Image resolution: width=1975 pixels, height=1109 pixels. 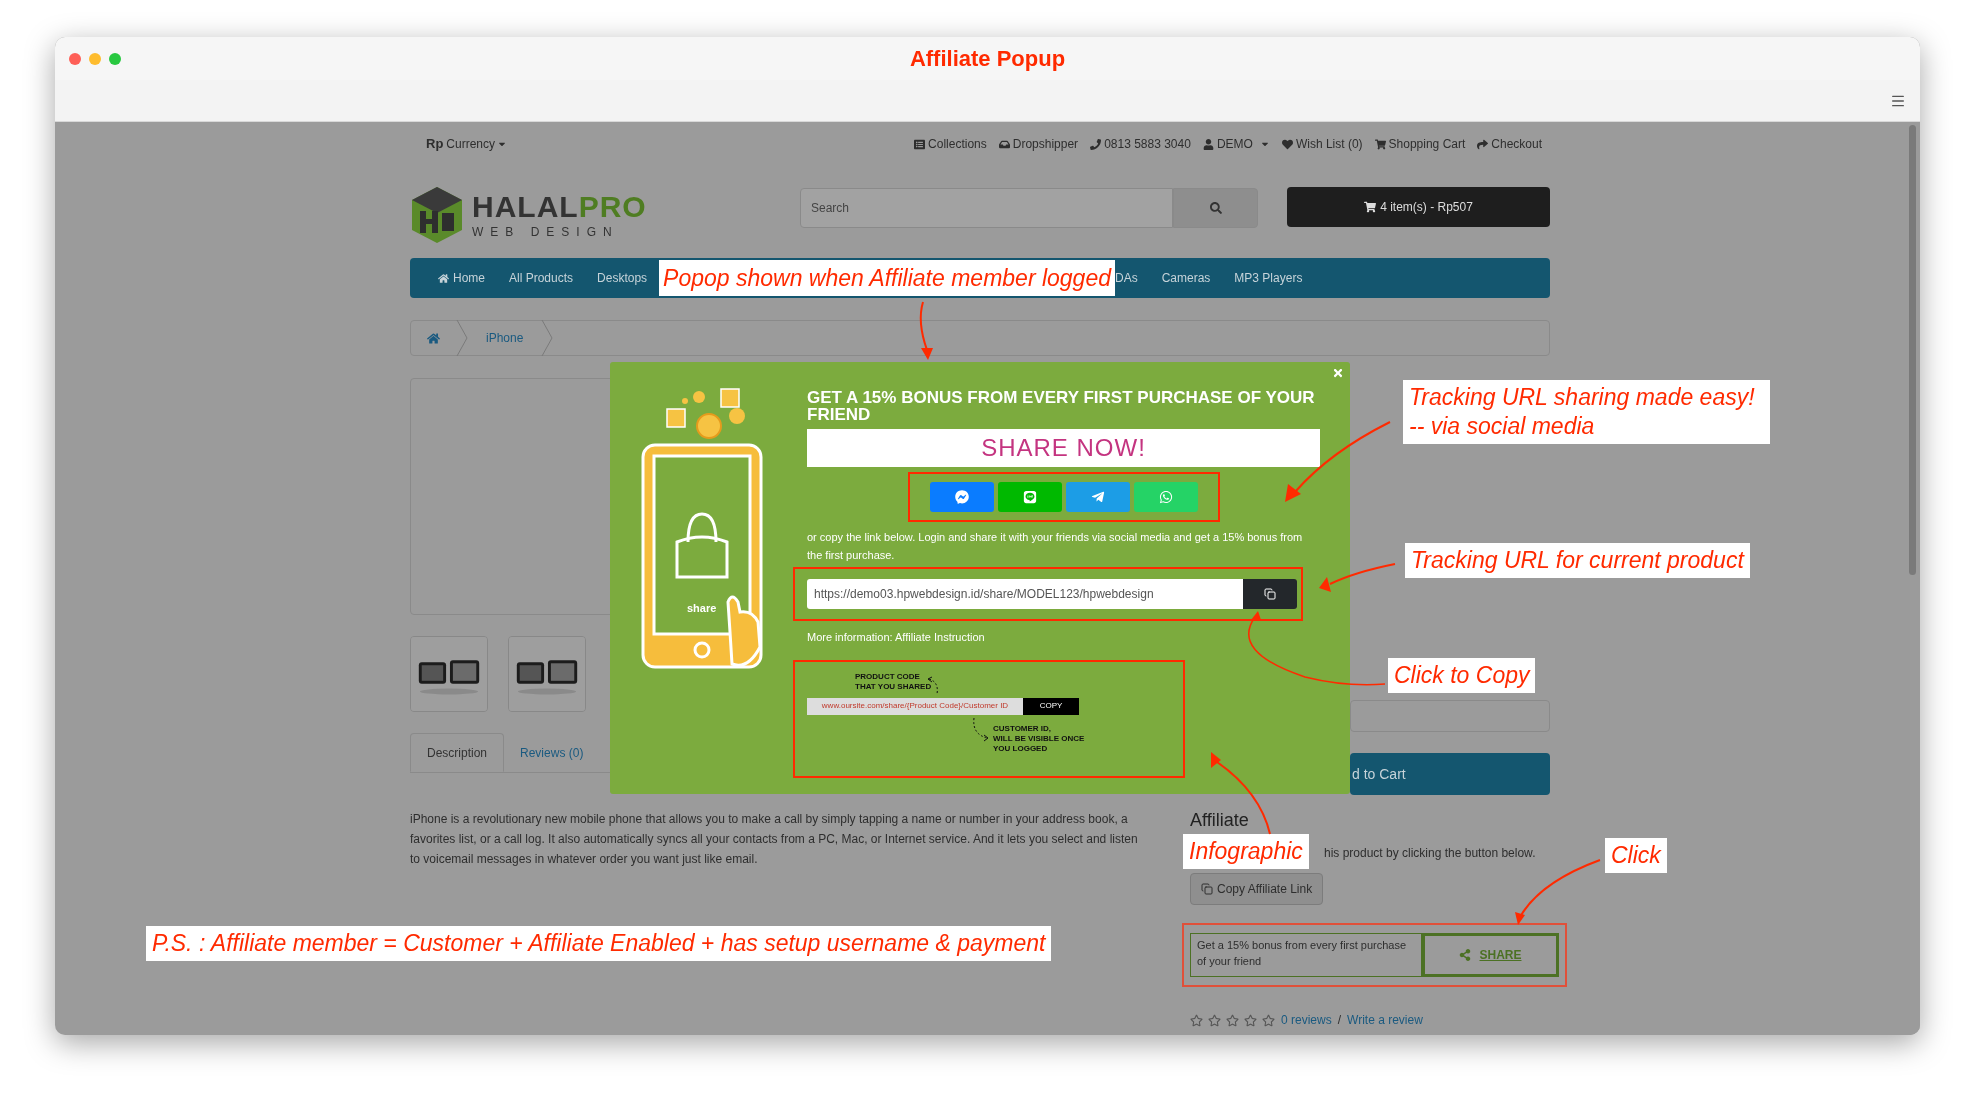 What do you see at coordinates (437, 215) in the screenshot?
I see `logo-icon` at bounding box center [437, 215].